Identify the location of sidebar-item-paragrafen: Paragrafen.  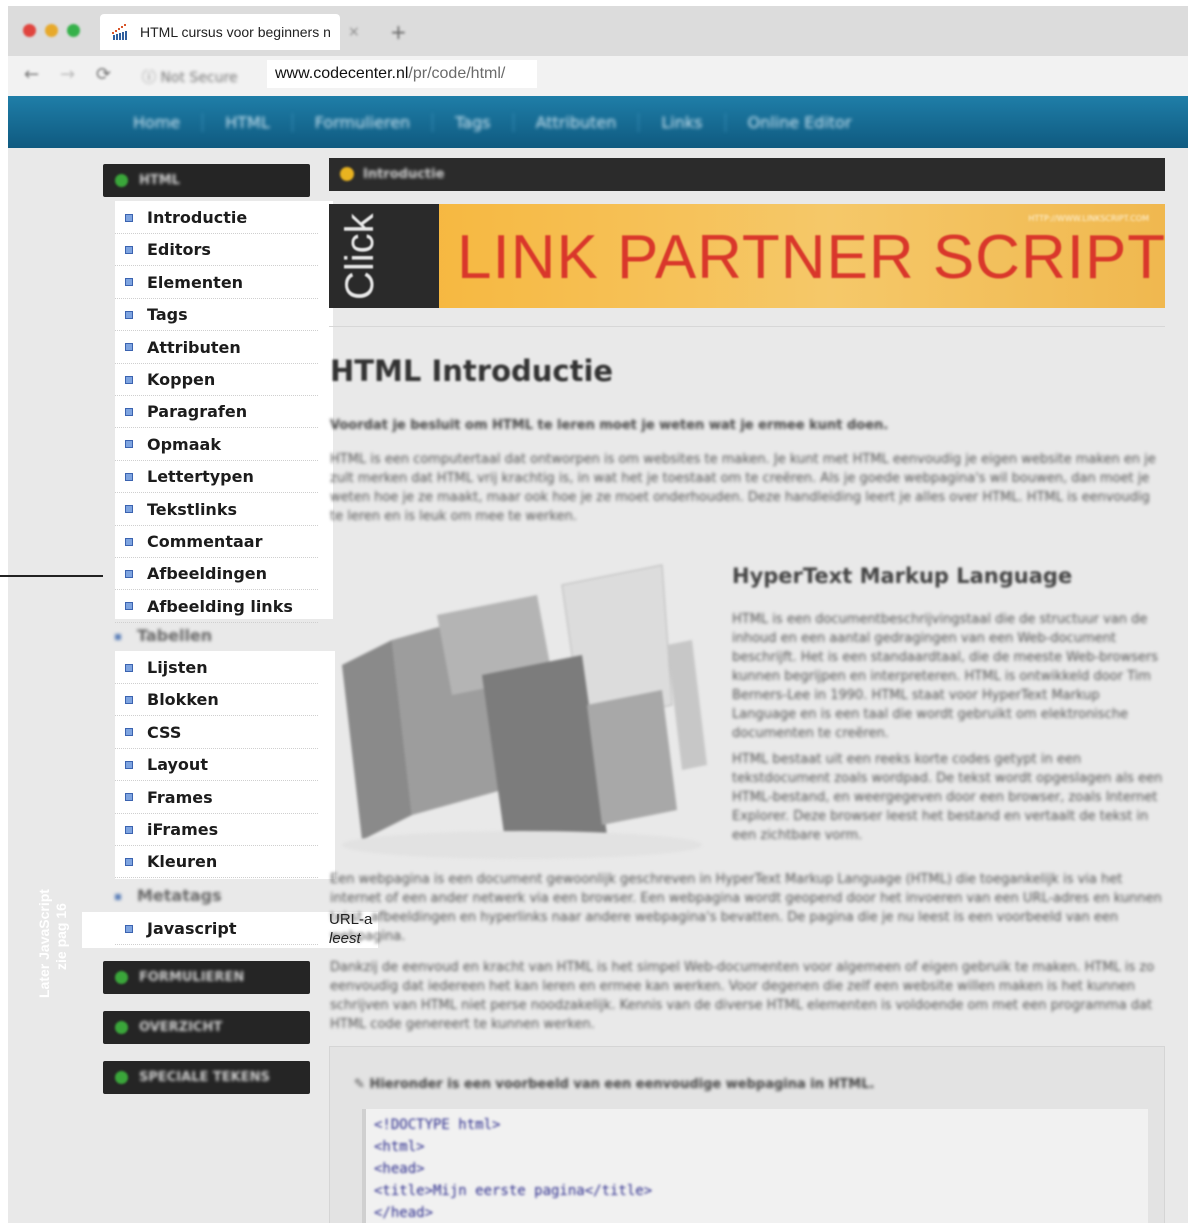
(216, 412).